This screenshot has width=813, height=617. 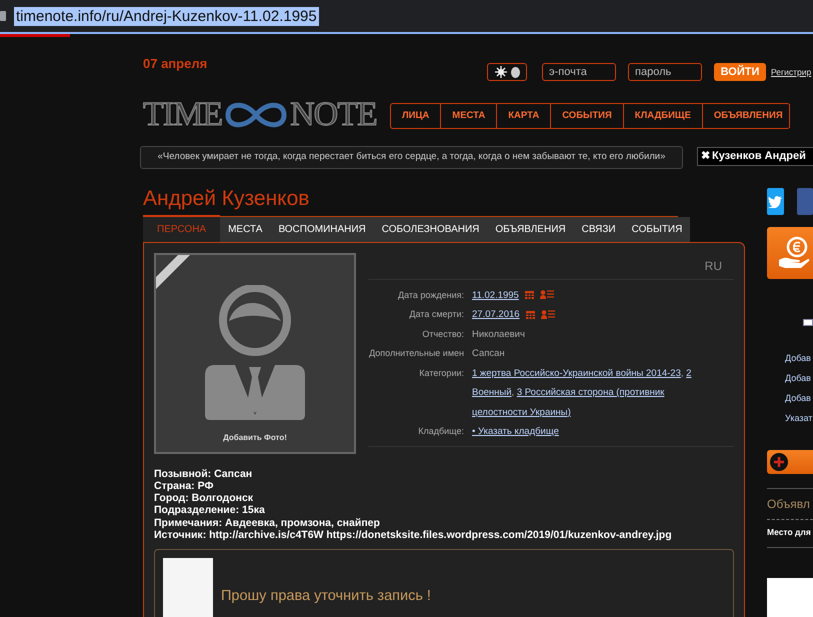 I want to click on nav-link: МЕСТА, so click(x=469, y=116).